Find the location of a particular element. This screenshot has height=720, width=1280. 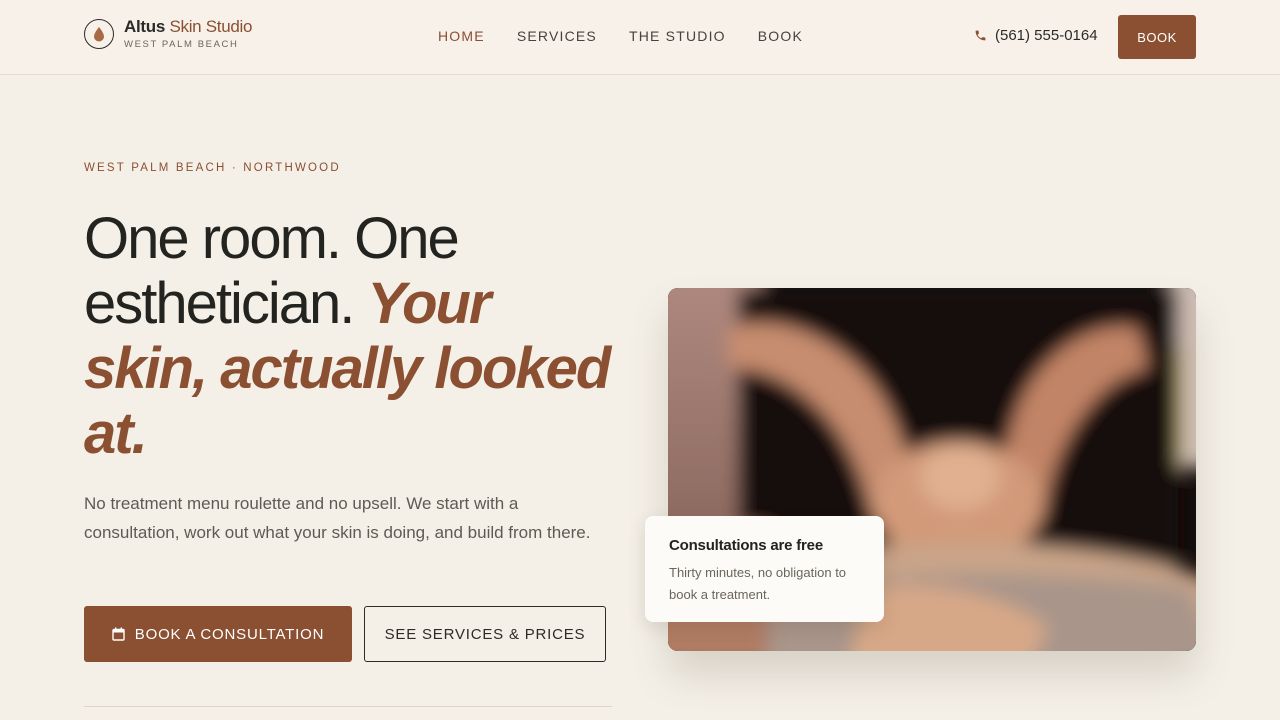

brand-text: Altus Skin Studio WEST PALM BEACH is located at coordinates (188, 33).